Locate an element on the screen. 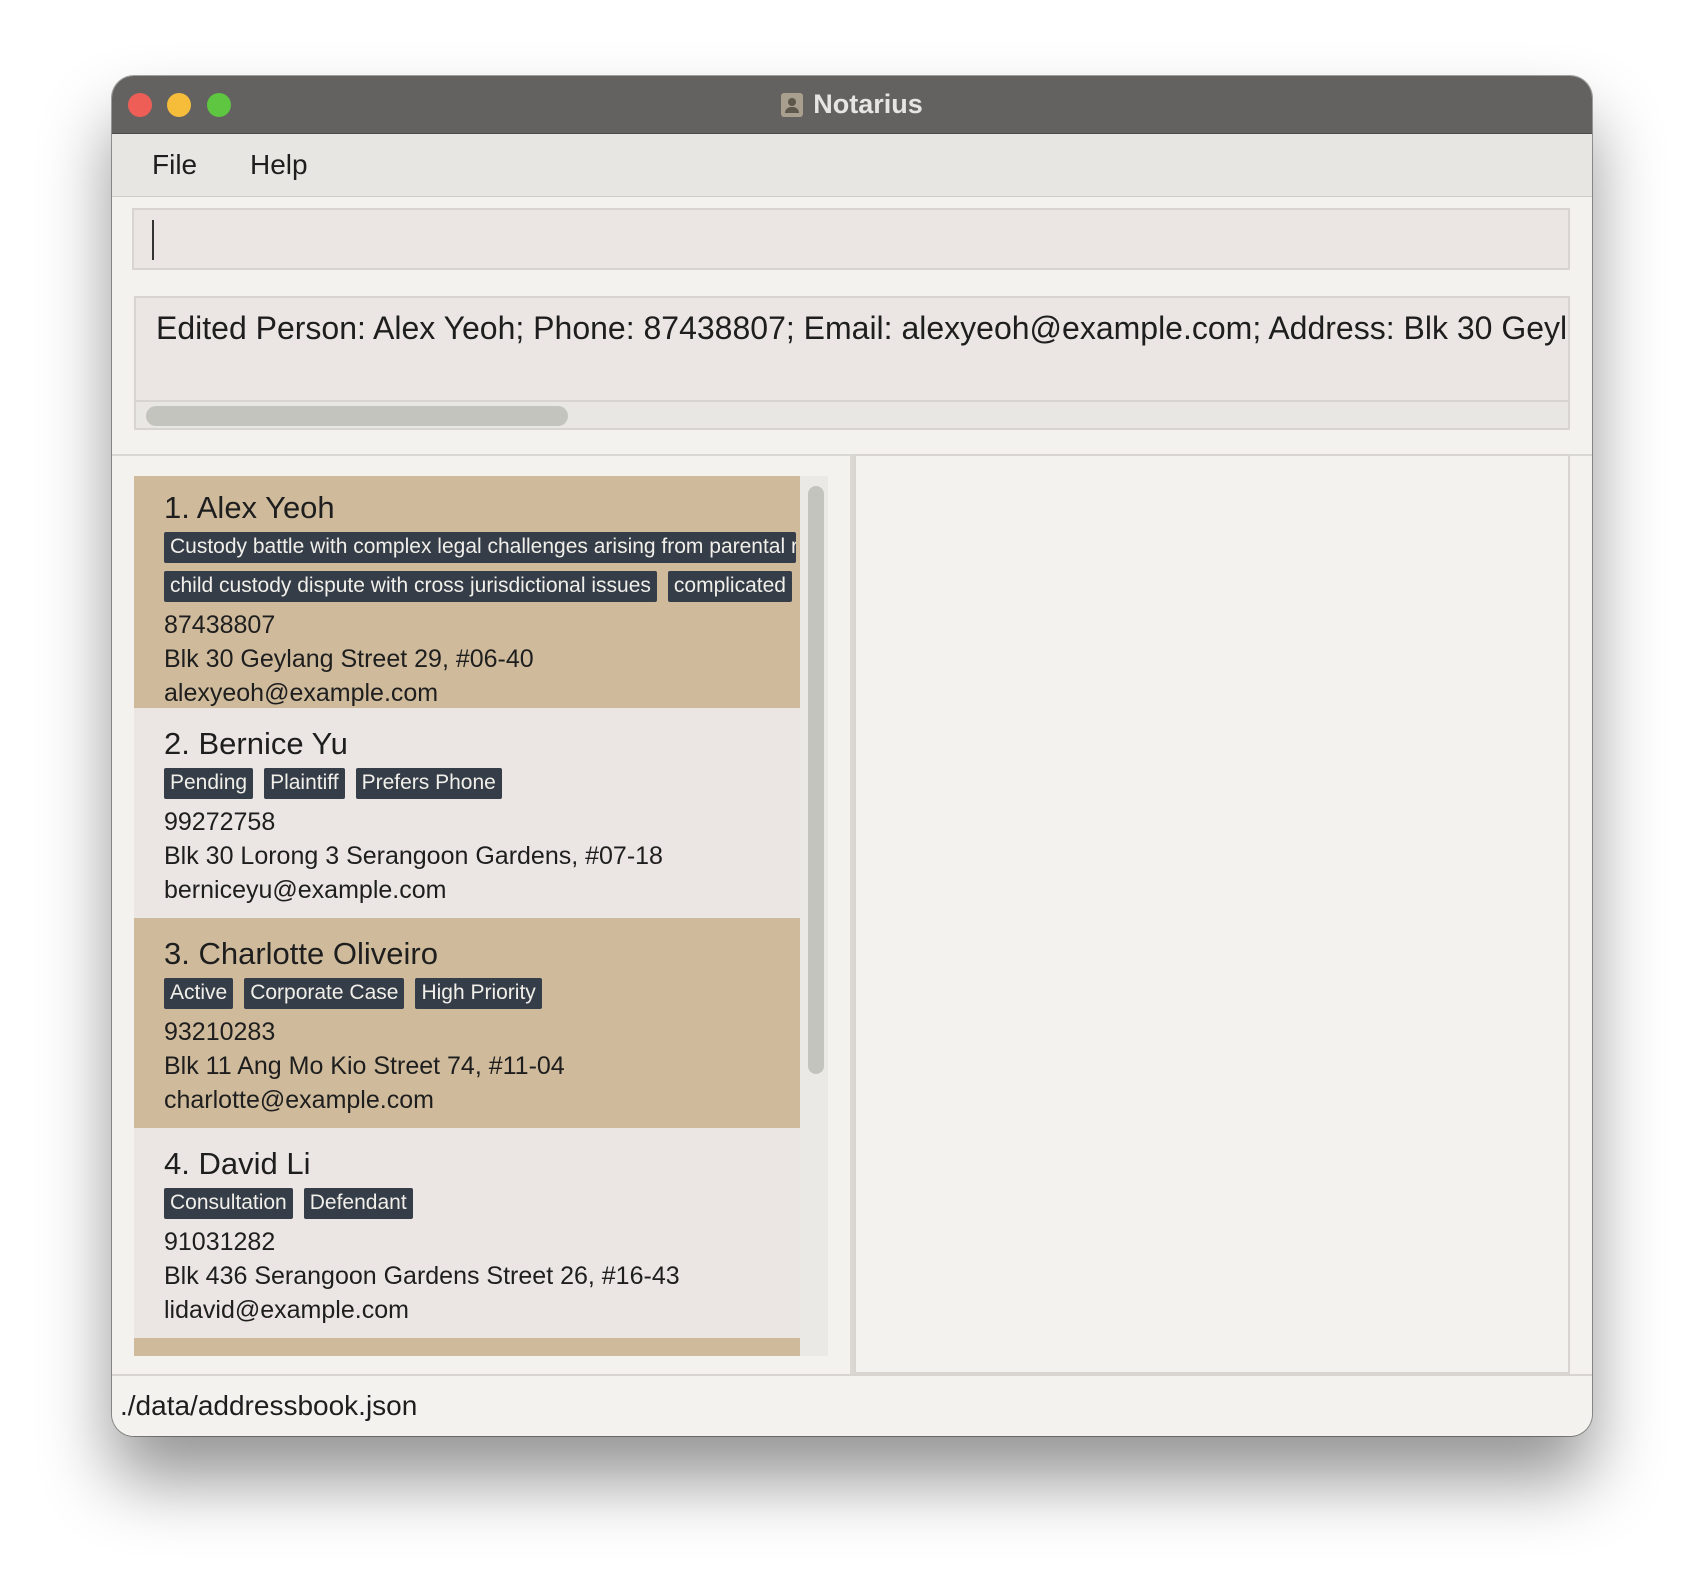 The height and width of the screenshot is (1584, 1704). tag-chip: Corporate Case is located at coordinates (324, 993).